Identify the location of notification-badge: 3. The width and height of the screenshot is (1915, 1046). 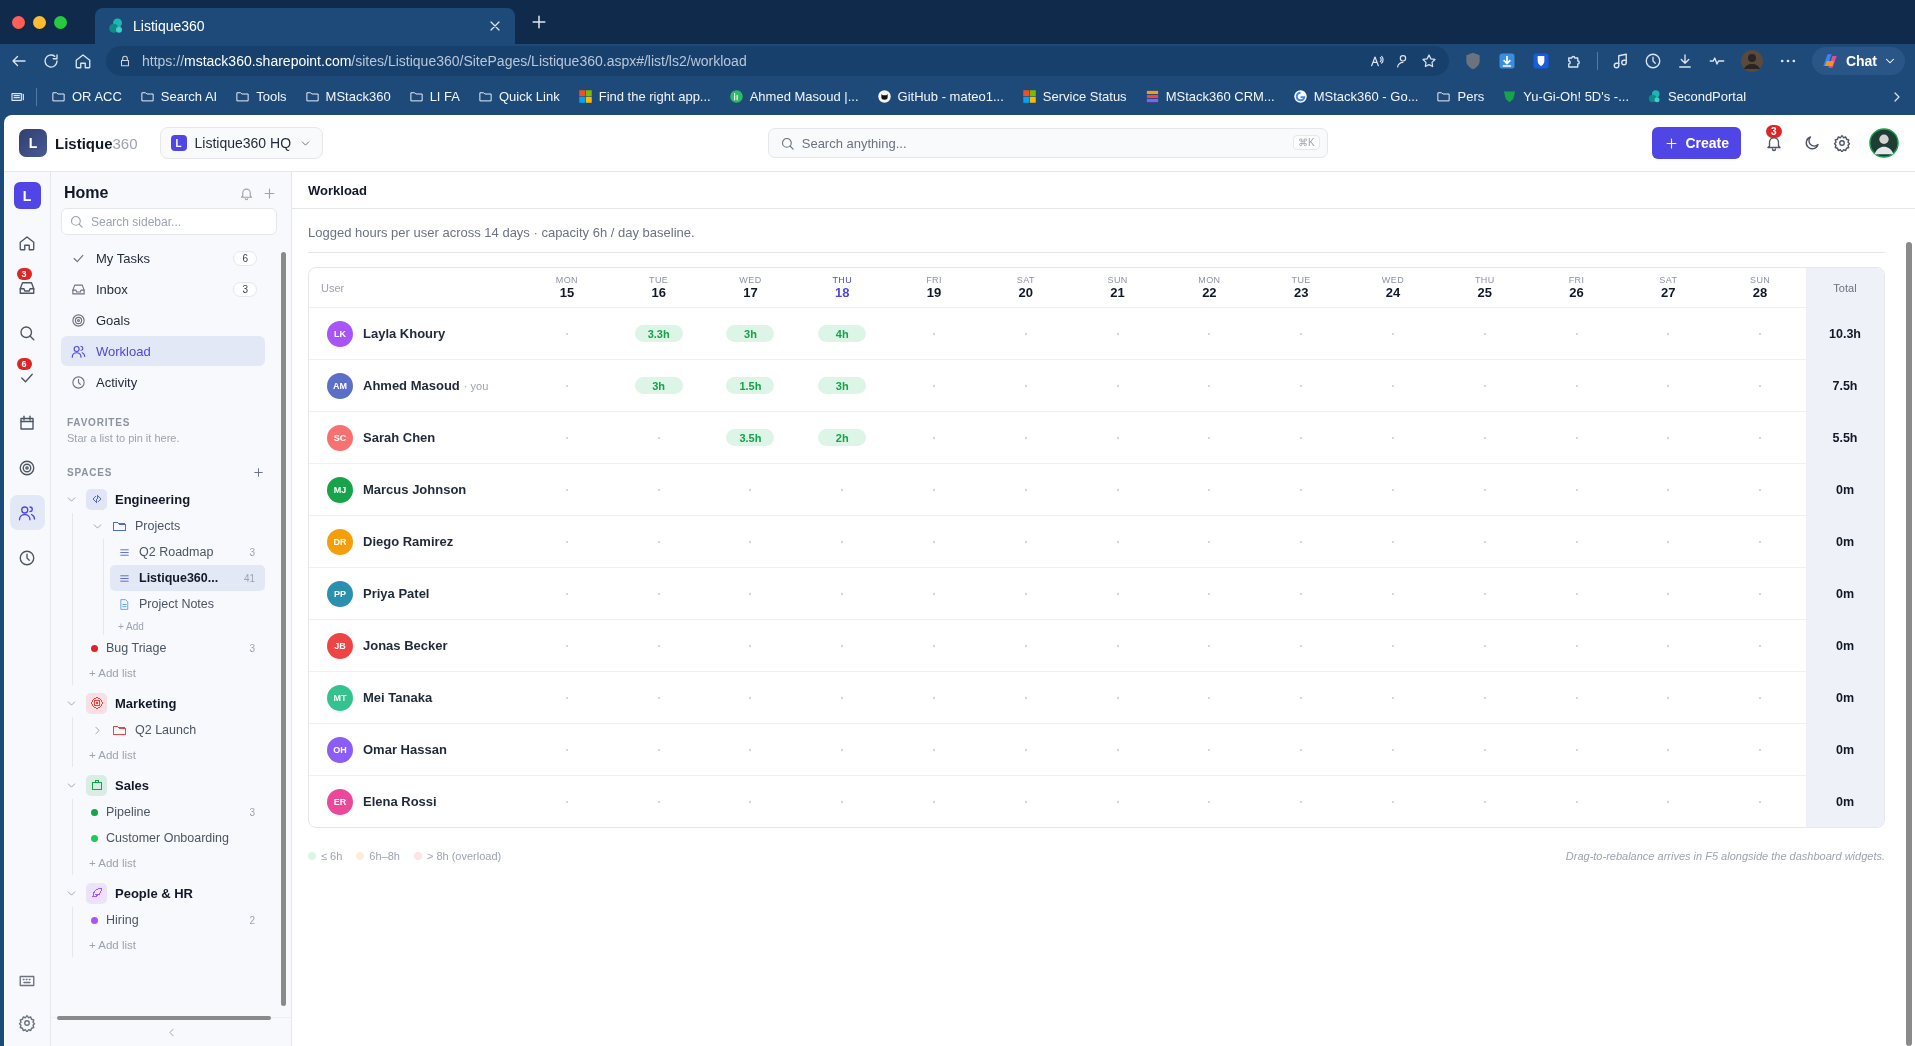
(1774, 131).